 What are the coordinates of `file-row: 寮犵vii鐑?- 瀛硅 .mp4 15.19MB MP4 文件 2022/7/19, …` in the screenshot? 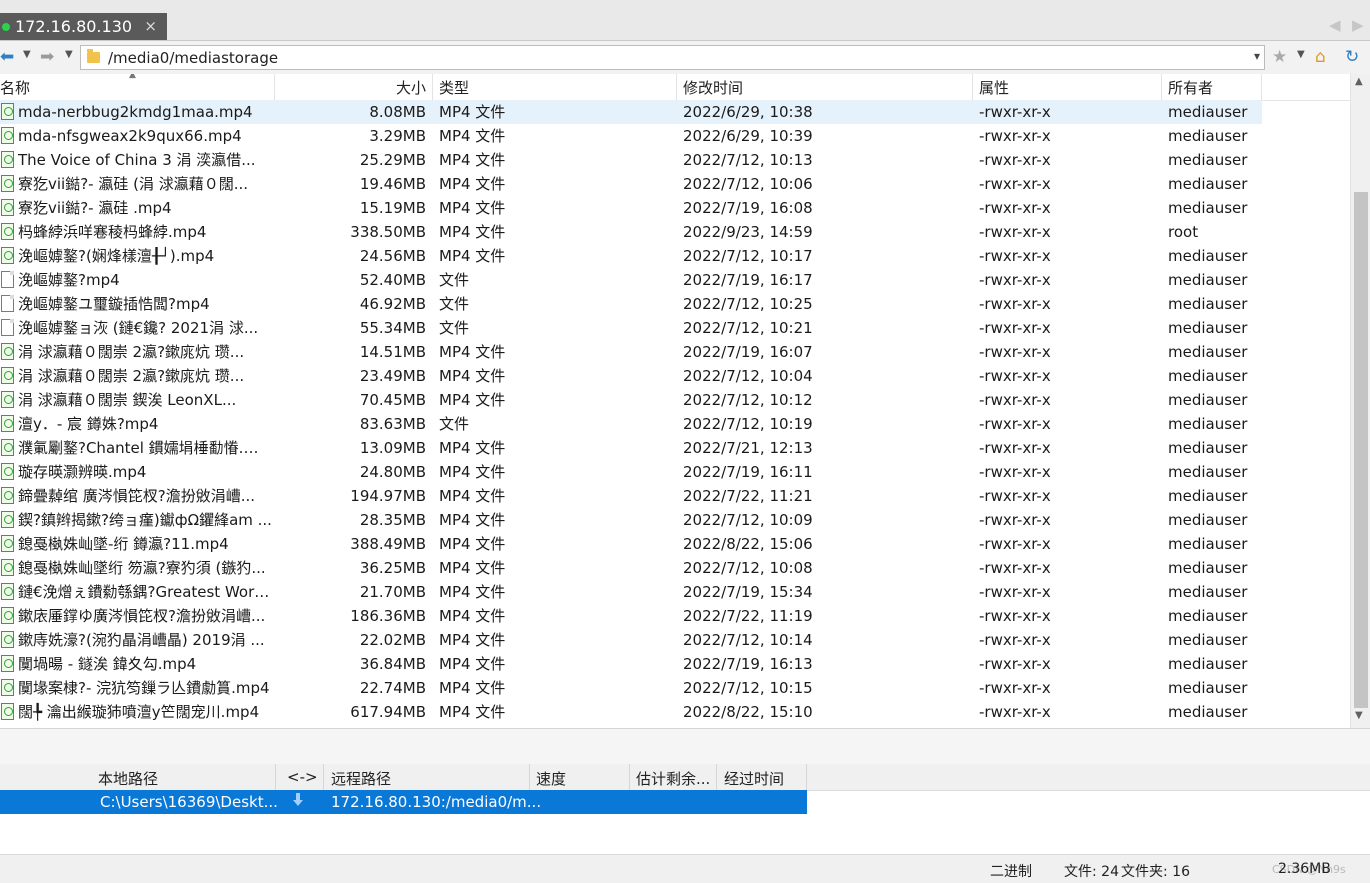 It's located at (631, 208).